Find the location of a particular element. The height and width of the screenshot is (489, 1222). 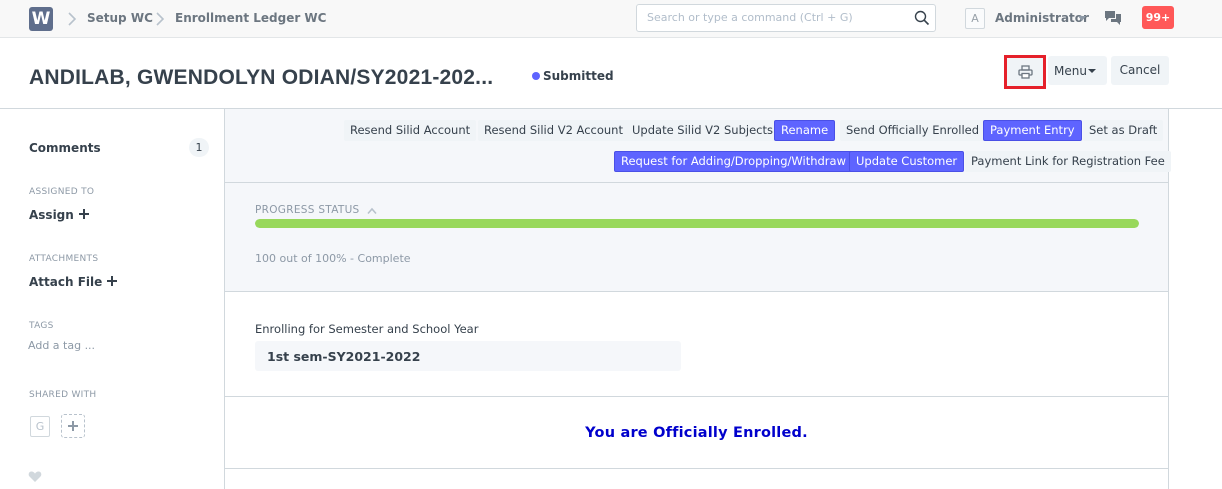

chevron-up-icon is located at coordinates (372, 211).